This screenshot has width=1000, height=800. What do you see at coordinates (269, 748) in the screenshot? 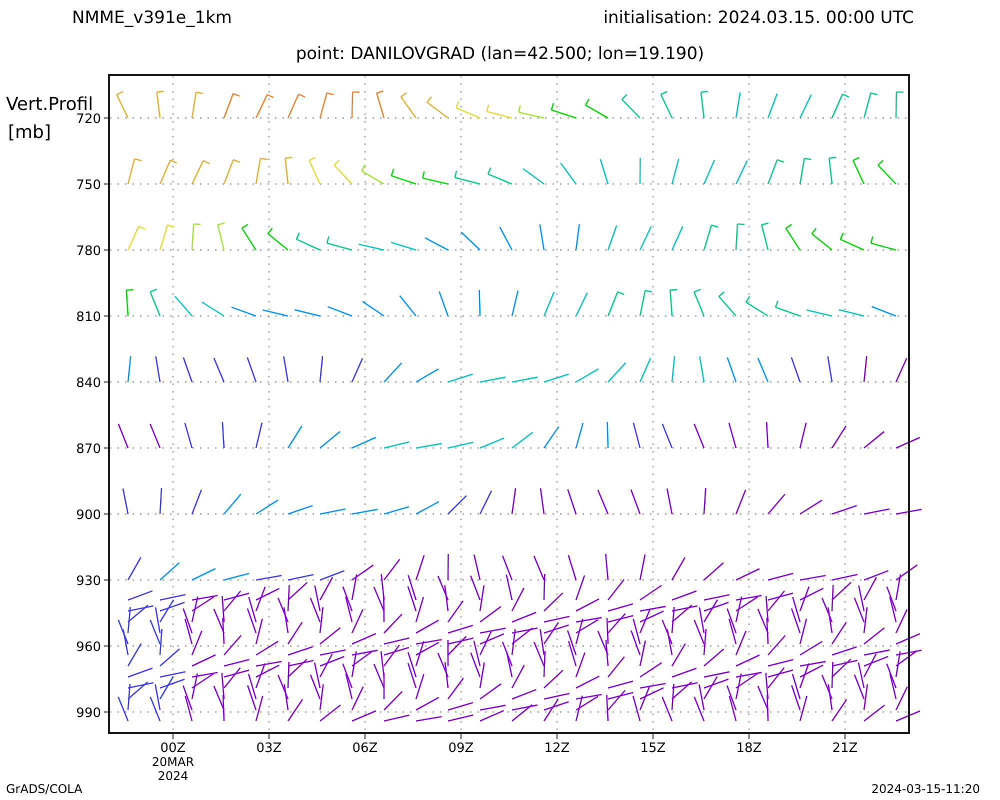
I see `x-tick-label: 03Z` at bounding box center [269, 748].